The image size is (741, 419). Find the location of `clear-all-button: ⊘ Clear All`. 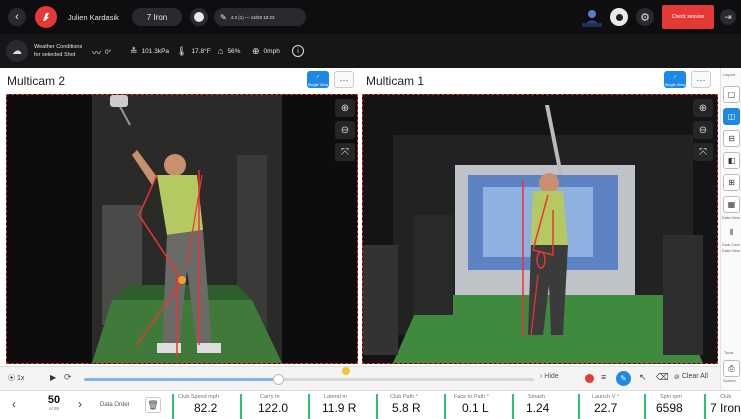

clear-all-button: ⊘ Clear All is located at coordinates (691, 377).